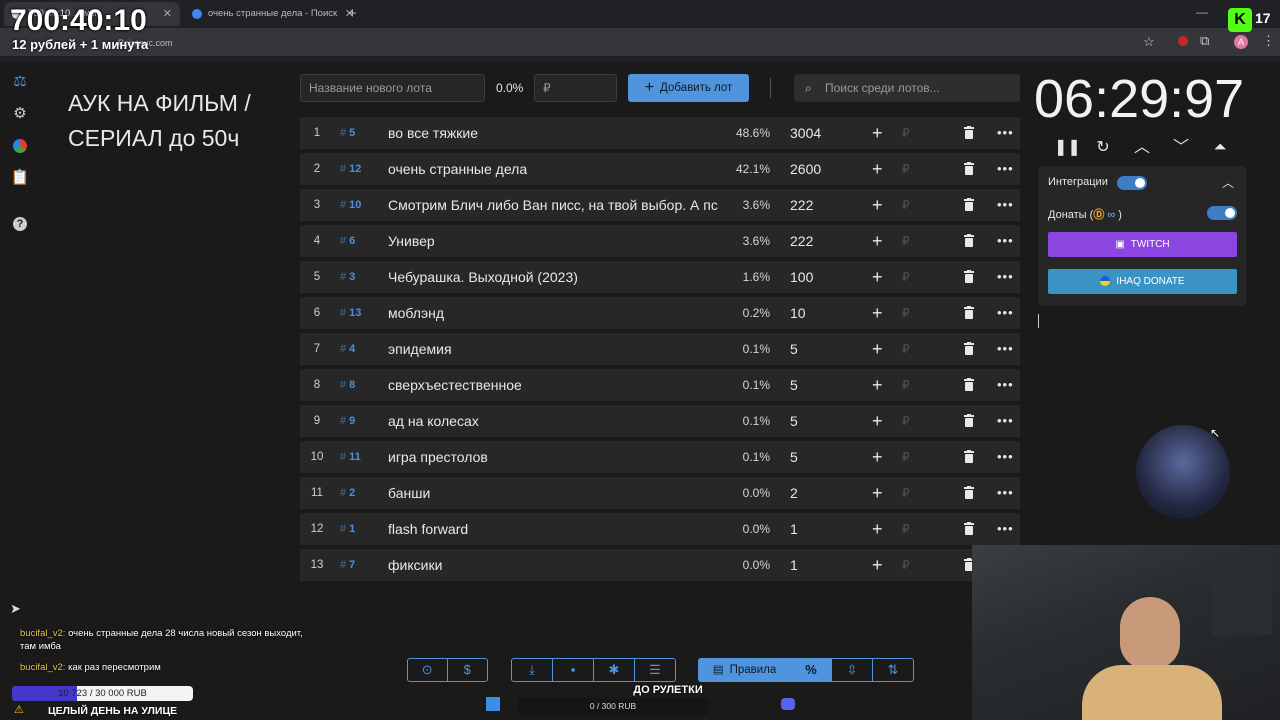  What do you see at coordinates (1204, 41) in the screenshot?
I see `extensions-puzzle-icon: ⧉` at bounding box center [1204, 41].